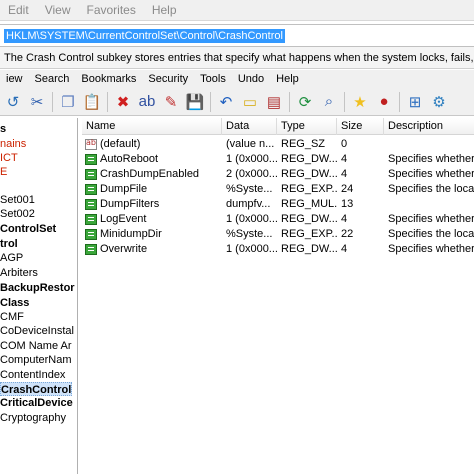 This screenshot has height=474, width=474. What do you see at coordinates (347, 234) in the screenshot?
I see `cell-size: 22` at bounding box center [347, 234].